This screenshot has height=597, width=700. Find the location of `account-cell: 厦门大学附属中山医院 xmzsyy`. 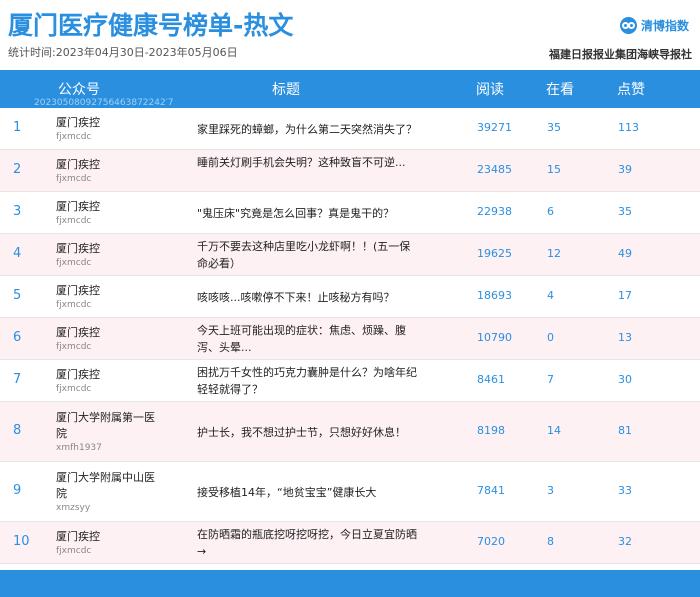

account-cell: 厦门大学附属中山医院 xmzsyy is located at coordinates (106, 492).